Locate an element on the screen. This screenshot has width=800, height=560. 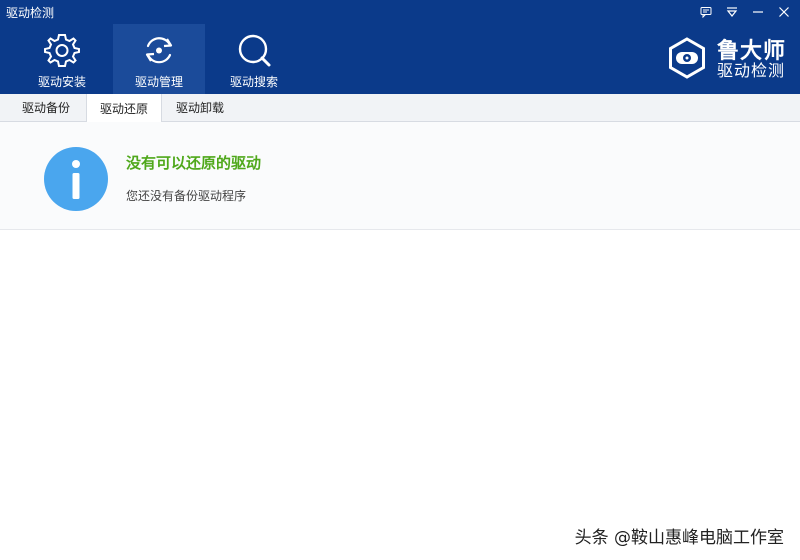
tool-label: 驱动搜索 is located at coordinates (253, 82).